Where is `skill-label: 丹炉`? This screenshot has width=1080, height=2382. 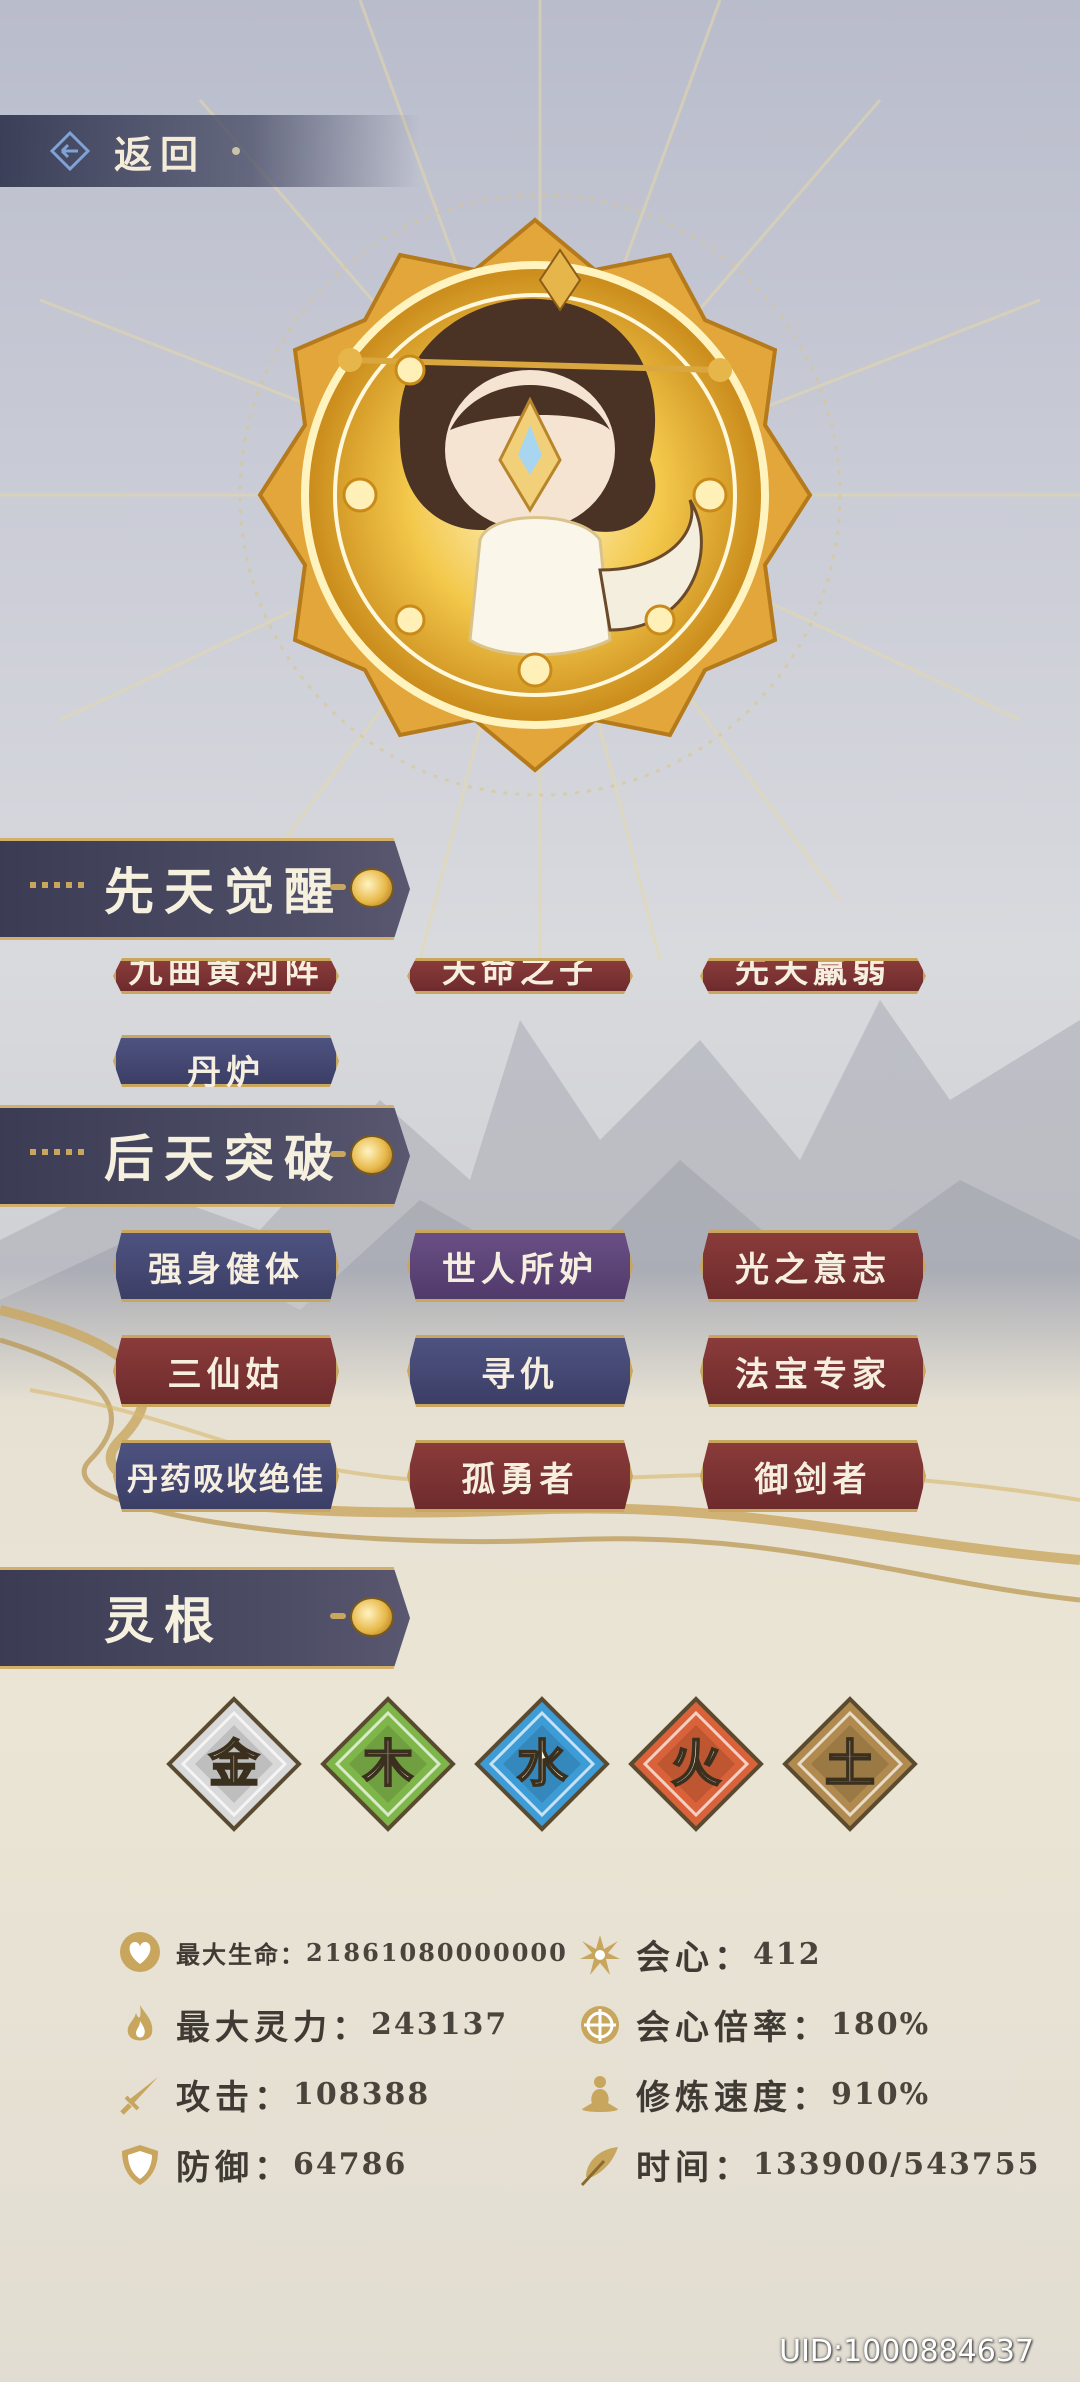
skill-label: 丹炉 is located at coordinates (226, 1073).